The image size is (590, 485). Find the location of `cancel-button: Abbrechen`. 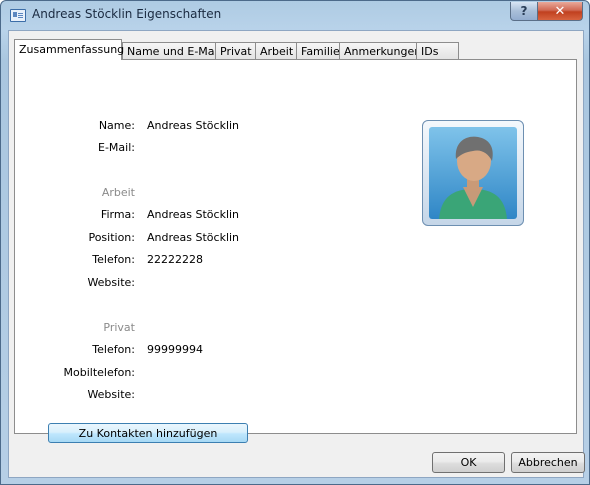

cancel-button: Abbrechen is located at coordinates (548, 462).